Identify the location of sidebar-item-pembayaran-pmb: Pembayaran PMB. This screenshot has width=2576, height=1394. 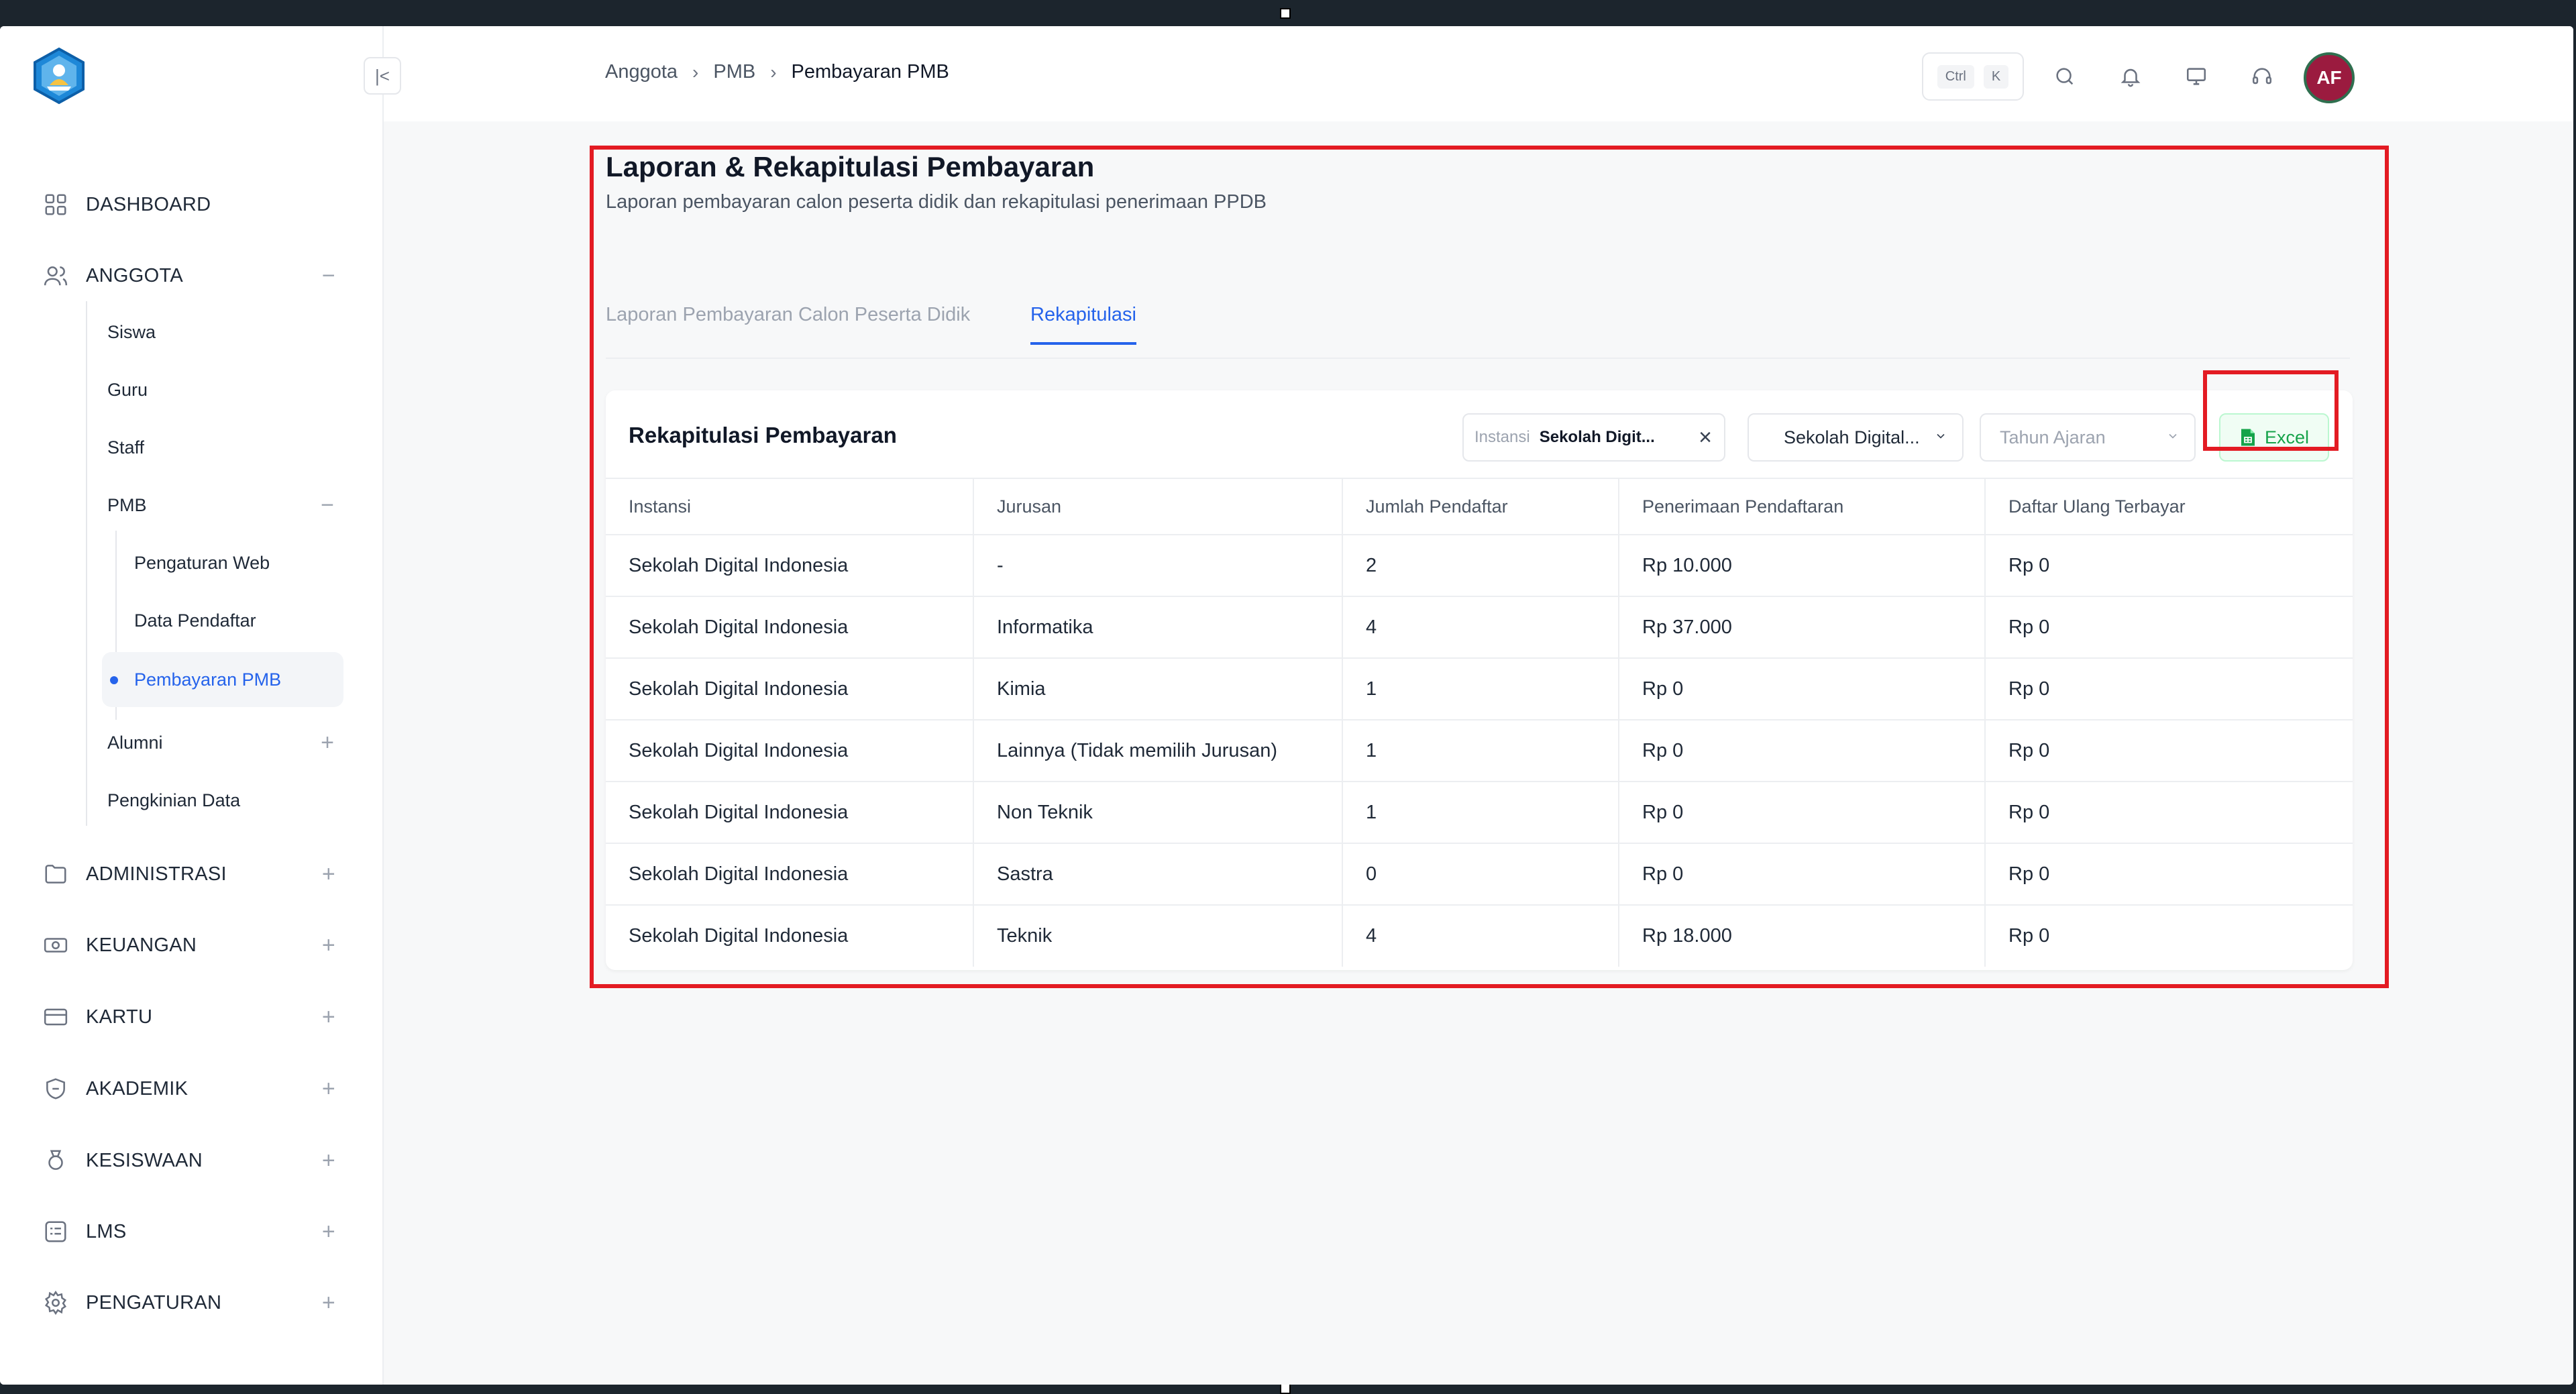
(222, 679).